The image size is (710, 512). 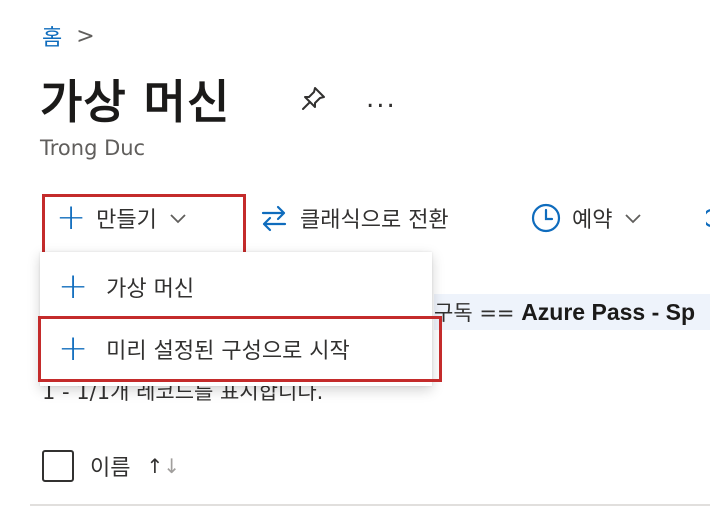 What do you see at coordinates (93, 148) in the screenshot?
I see `page-subtitle: Trong Duc` at bounding box center [93, 148].